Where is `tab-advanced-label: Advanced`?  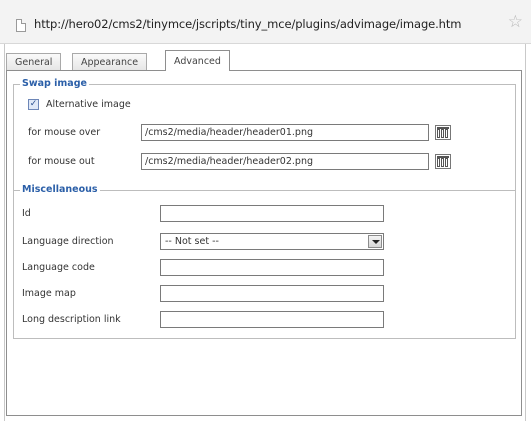
tab-advanced-label: Advanced is located at coordinates (197, 61).